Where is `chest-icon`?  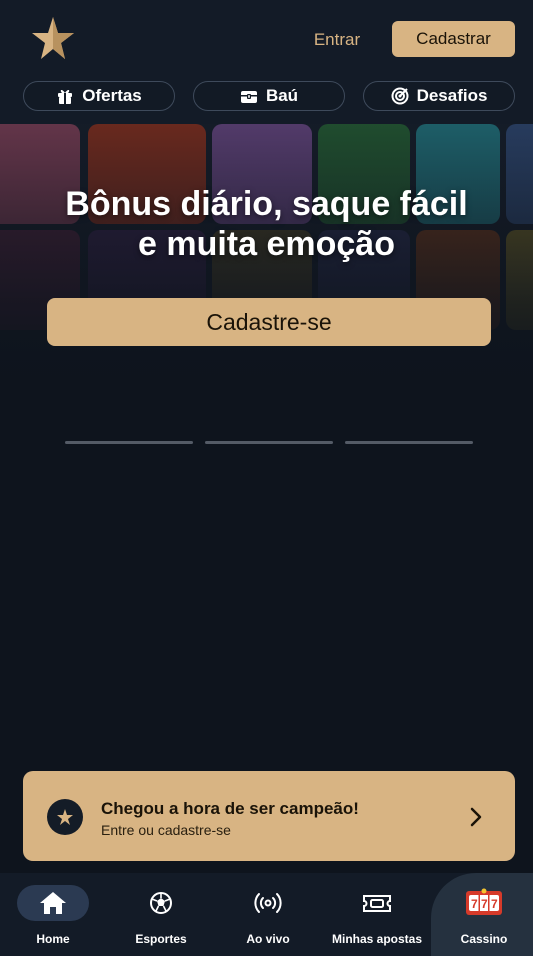
chest-icon is located at coordinates (248, 97).